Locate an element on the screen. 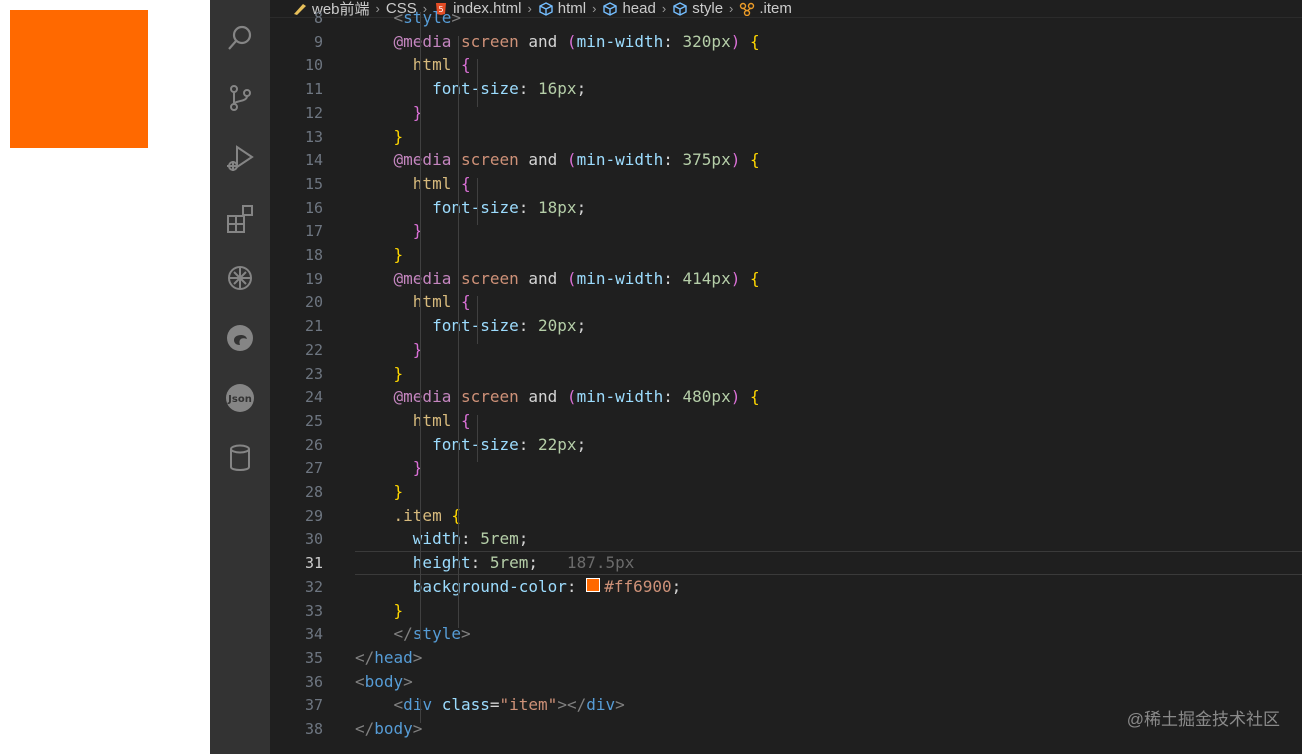 The height and width of the screenshot is (754, 1302). code-token: = is located at coordinates (494, 705).